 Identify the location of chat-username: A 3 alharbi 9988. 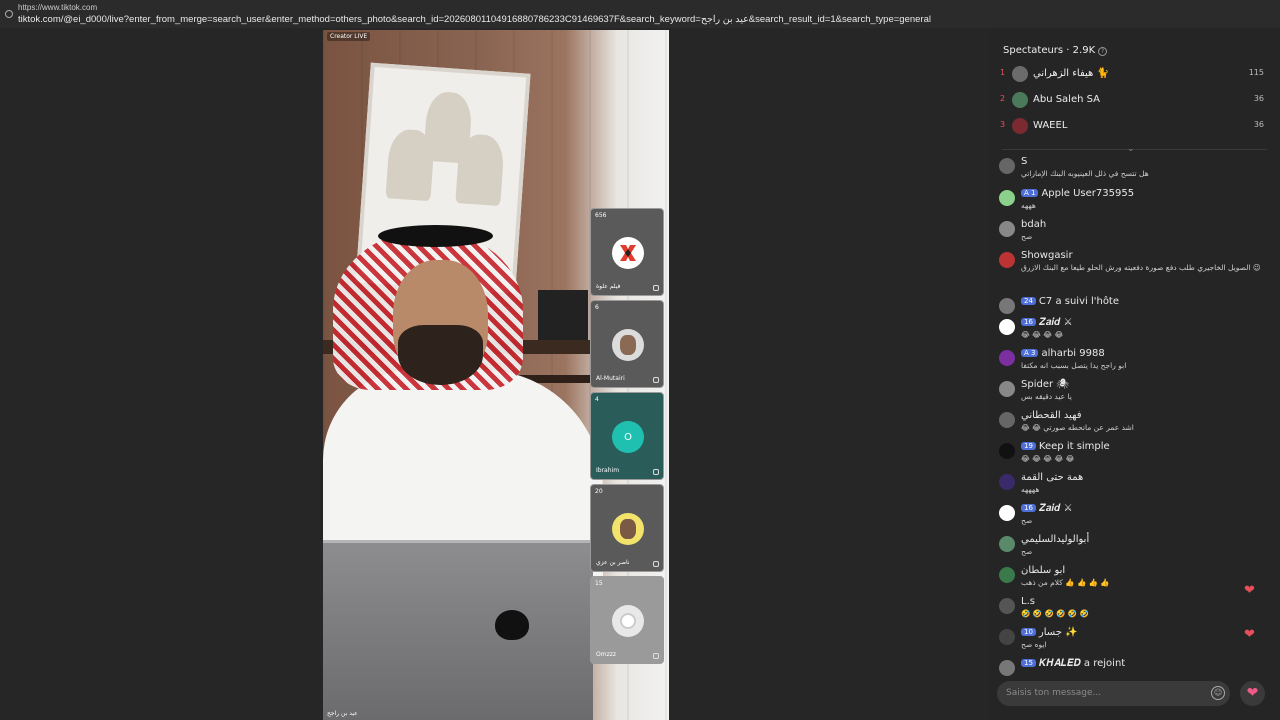
(1063, 353).